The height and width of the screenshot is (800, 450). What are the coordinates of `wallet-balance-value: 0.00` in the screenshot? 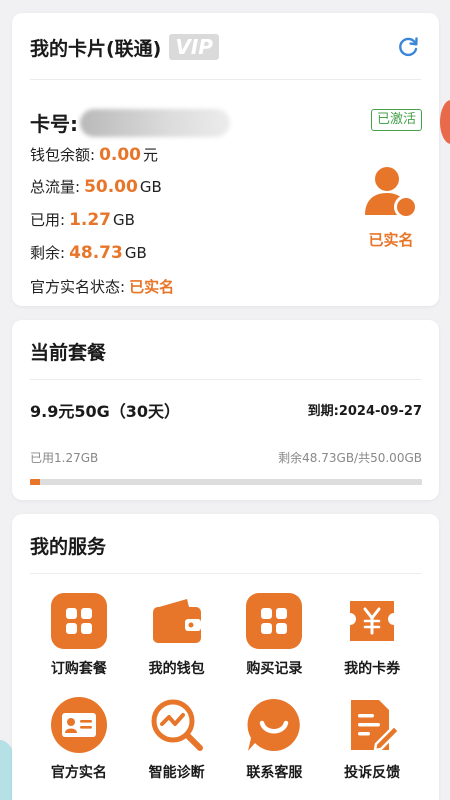 It's located at (120, 155).